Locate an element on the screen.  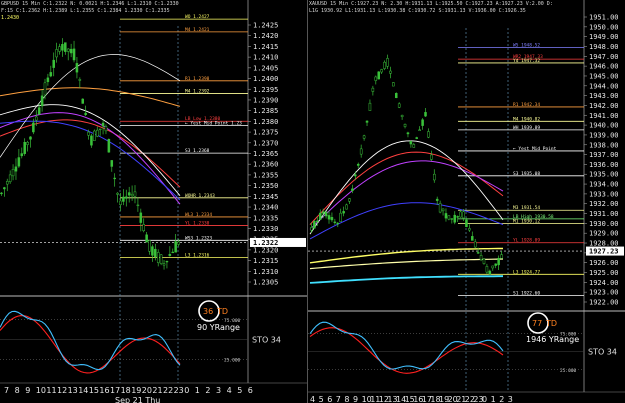
price-tick-label: 1946.00 is located at coordinates (604, 67).